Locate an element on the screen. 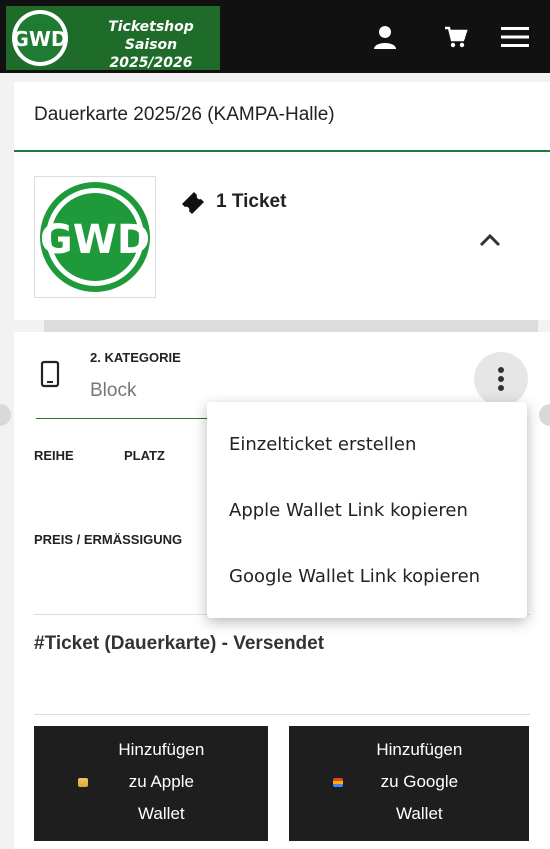 This screenshot has width=550, height=849. cart-icon is located at coordinates (455, 37).